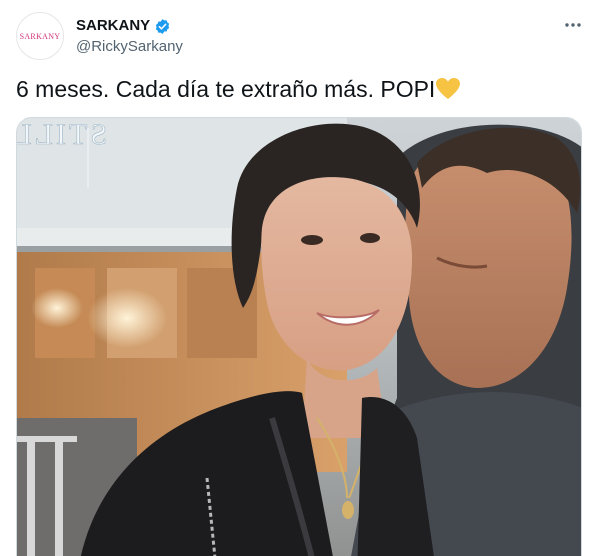 The height and width of the screenshot is (556, 600). I want to click on author-display-name: SARKANY, so click(113, 26).